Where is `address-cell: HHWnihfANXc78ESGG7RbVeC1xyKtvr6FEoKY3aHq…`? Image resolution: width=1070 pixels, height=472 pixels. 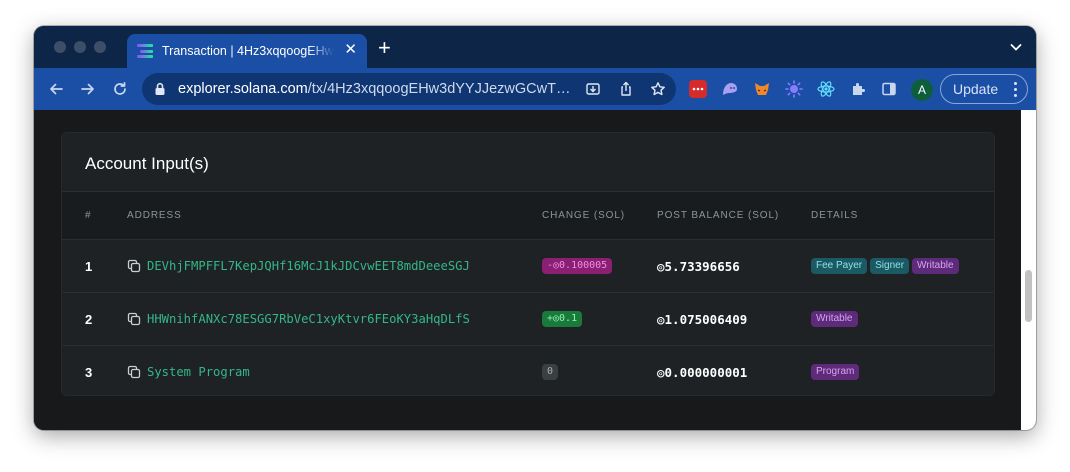
address-cell: HHWnihfANXc78ESGG7RbVeC1xyKtvr6FEoKY3aHq… is located at coordinates (298, 319).